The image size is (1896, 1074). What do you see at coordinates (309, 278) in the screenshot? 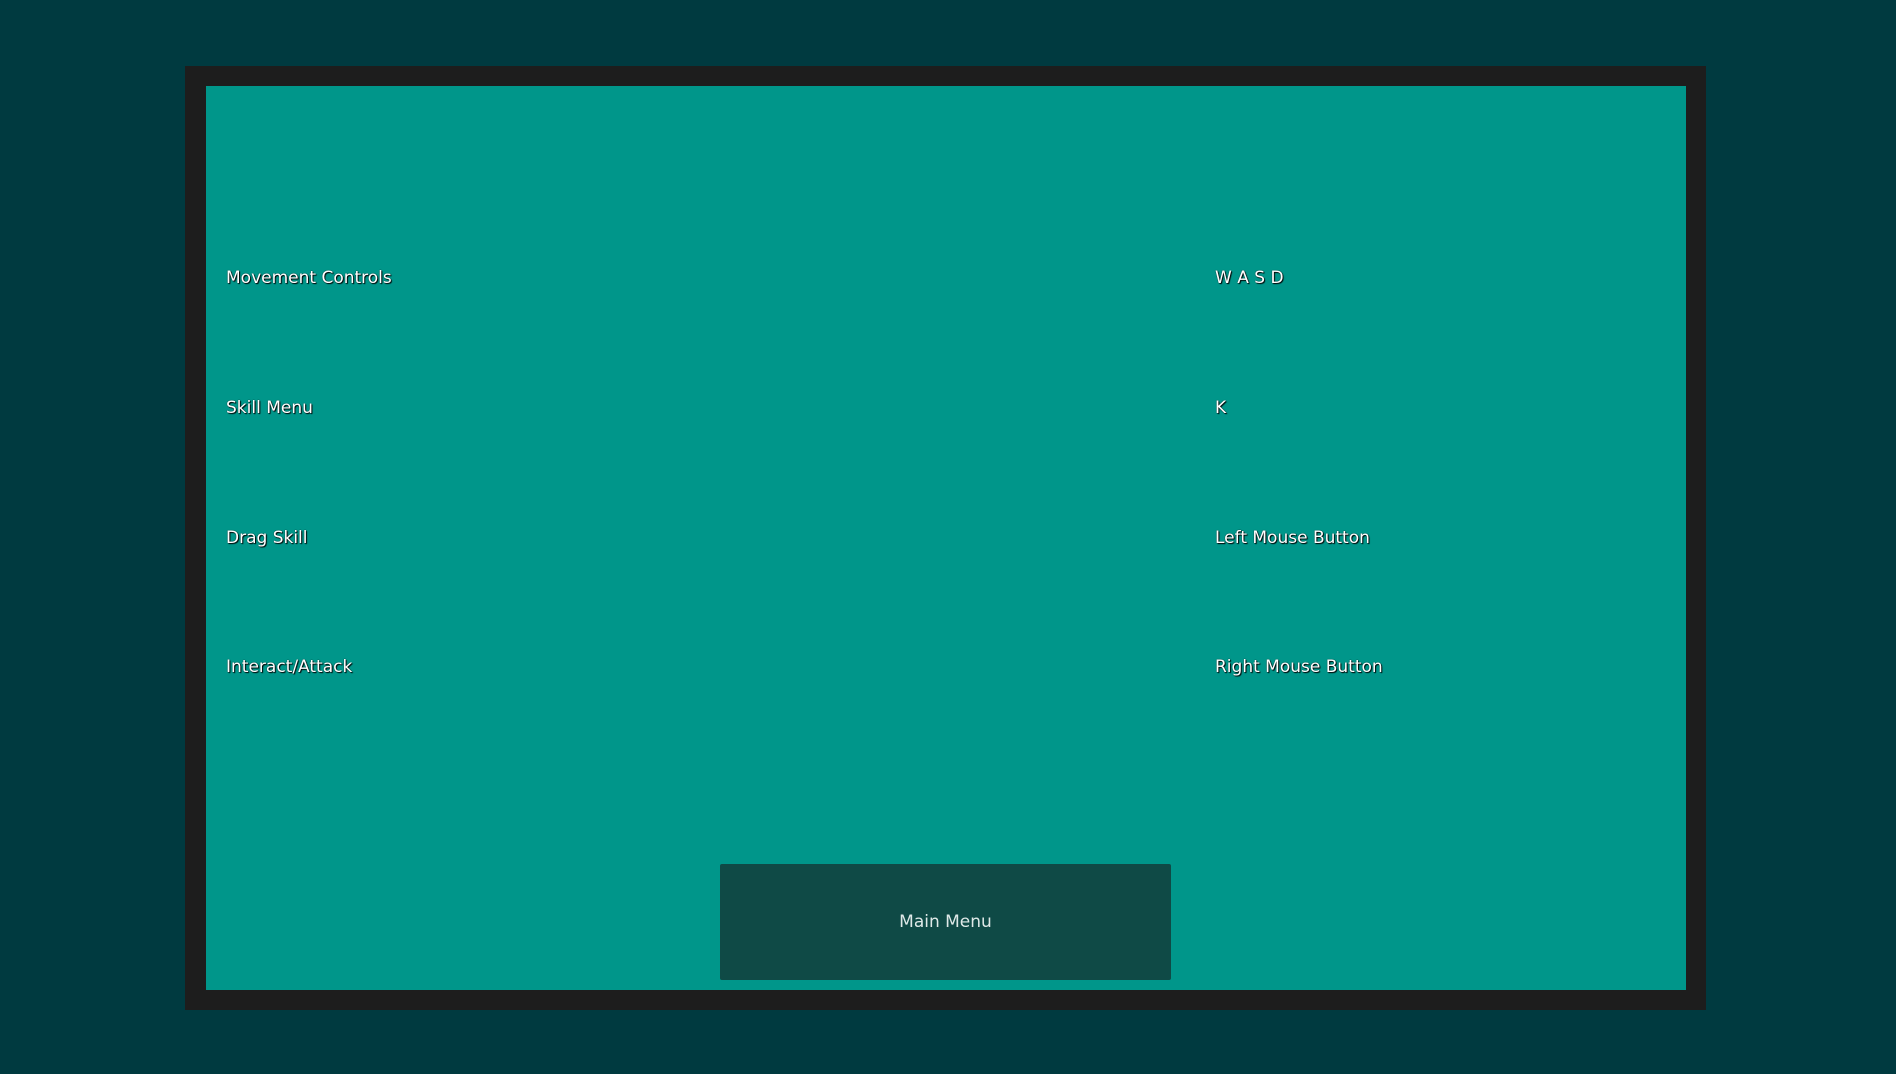
I see `control-action-movement: Movement Controls` at bounding box center [309, 278].